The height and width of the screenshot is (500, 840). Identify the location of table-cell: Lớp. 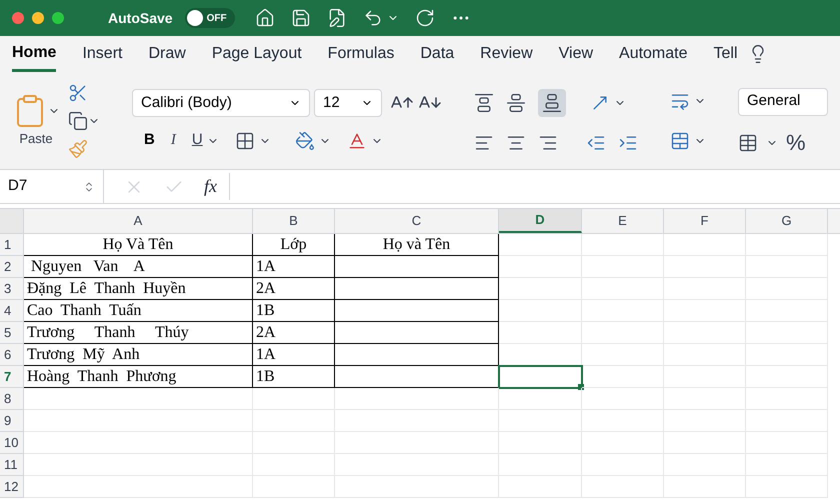
(294, 245).